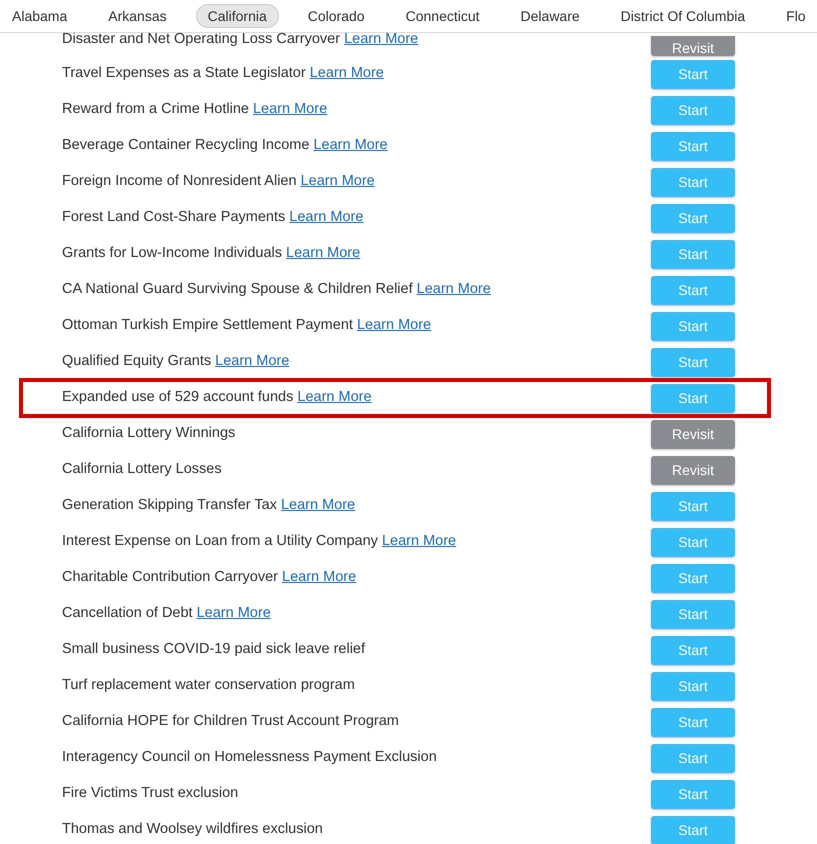  What do you see at coordinates (195, 110) in the screenshot?
I see `item-title: Reward from a Crime Hotline Learn More` at bounding box center [195, 110].